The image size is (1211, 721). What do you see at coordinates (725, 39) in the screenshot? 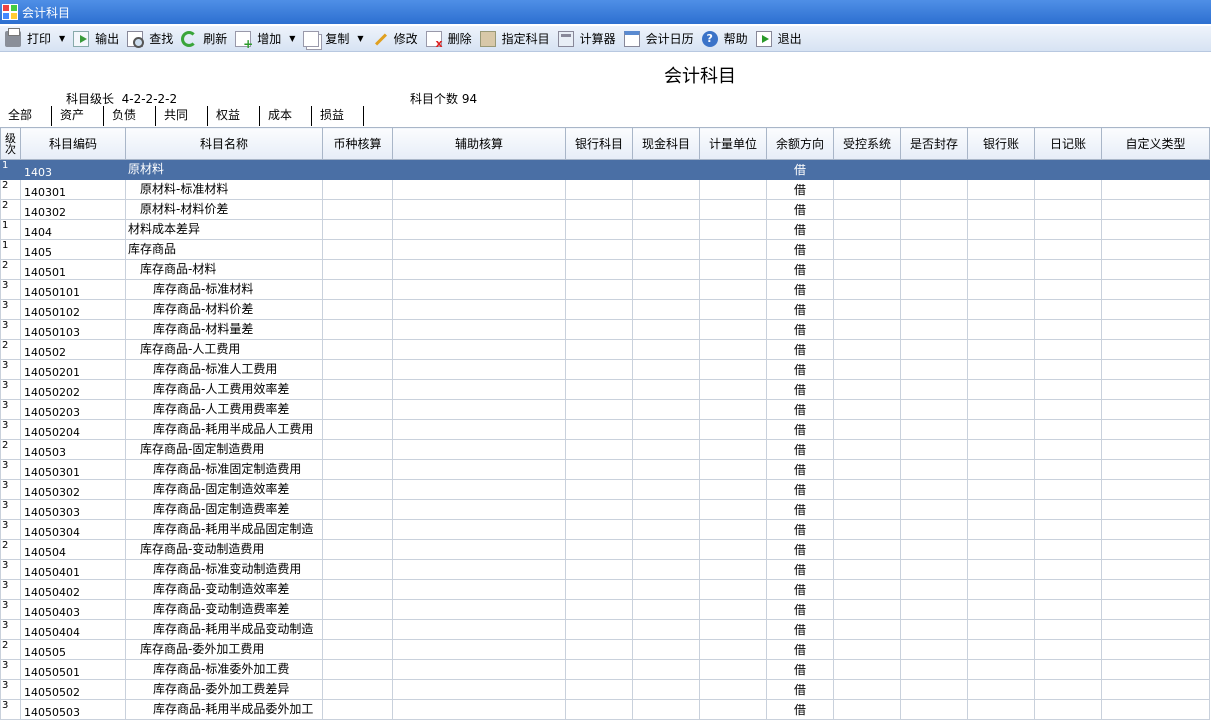
I see `help-button: ? 帮助` at bounding box center [725, 39].